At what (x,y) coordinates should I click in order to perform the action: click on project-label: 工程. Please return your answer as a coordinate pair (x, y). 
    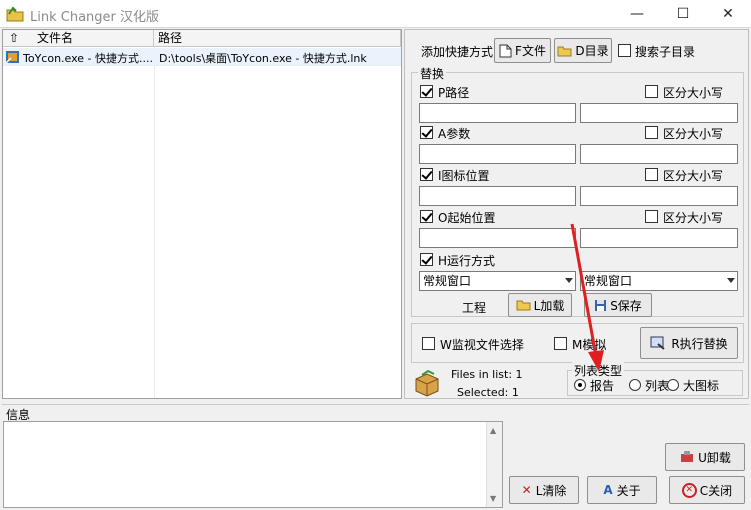
    Looking at the image, I should click on (474, 308).